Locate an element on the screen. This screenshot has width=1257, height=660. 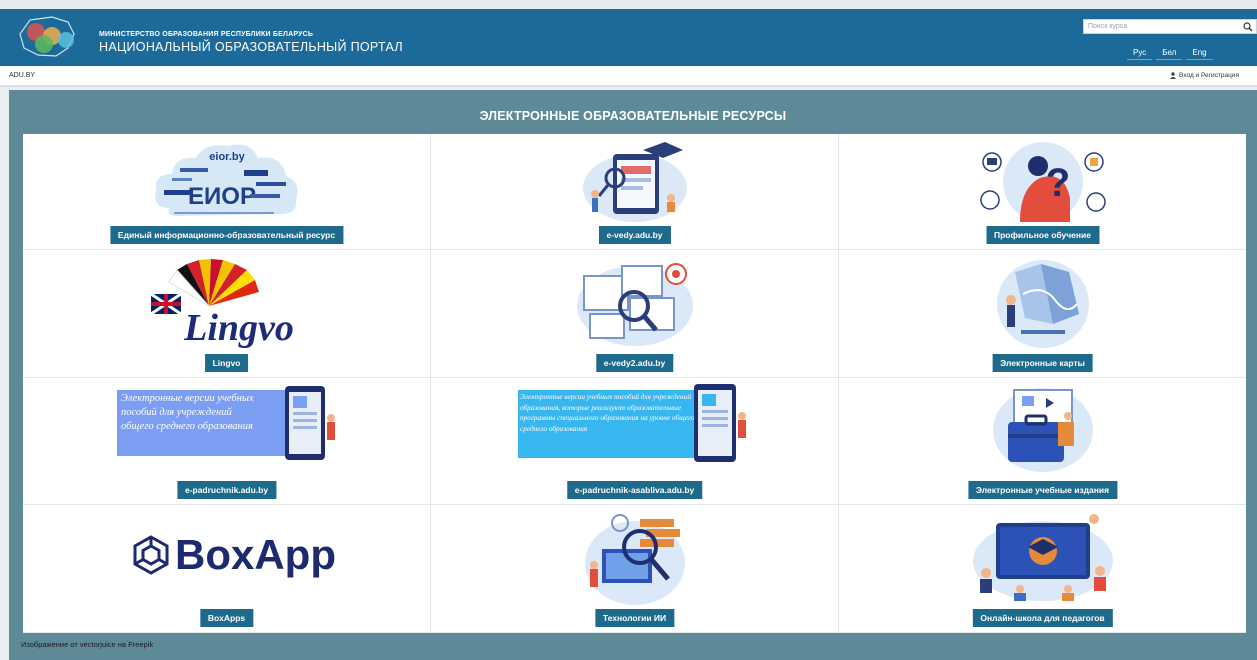
login-label: Вход и Регистрация is located at coordinates (1209, 75).